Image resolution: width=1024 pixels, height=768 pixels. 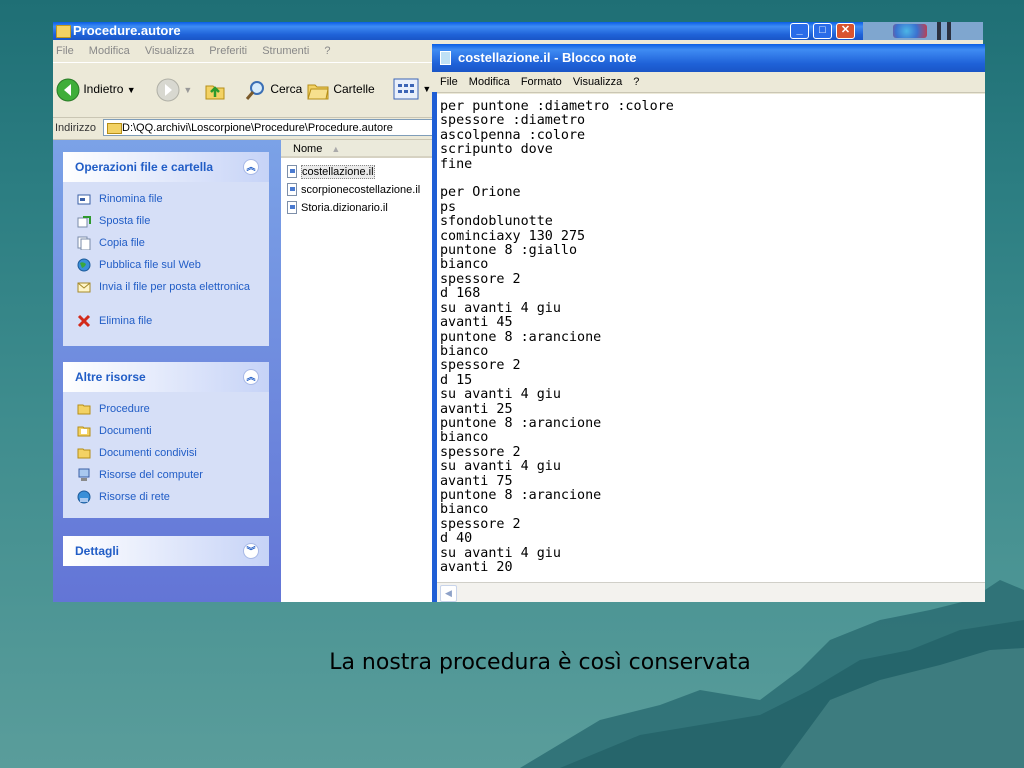 What do you see at coordinates (354, 89) in the screenshot?
I see `folders-label: Cartelle` at bounding box center [354, 89].